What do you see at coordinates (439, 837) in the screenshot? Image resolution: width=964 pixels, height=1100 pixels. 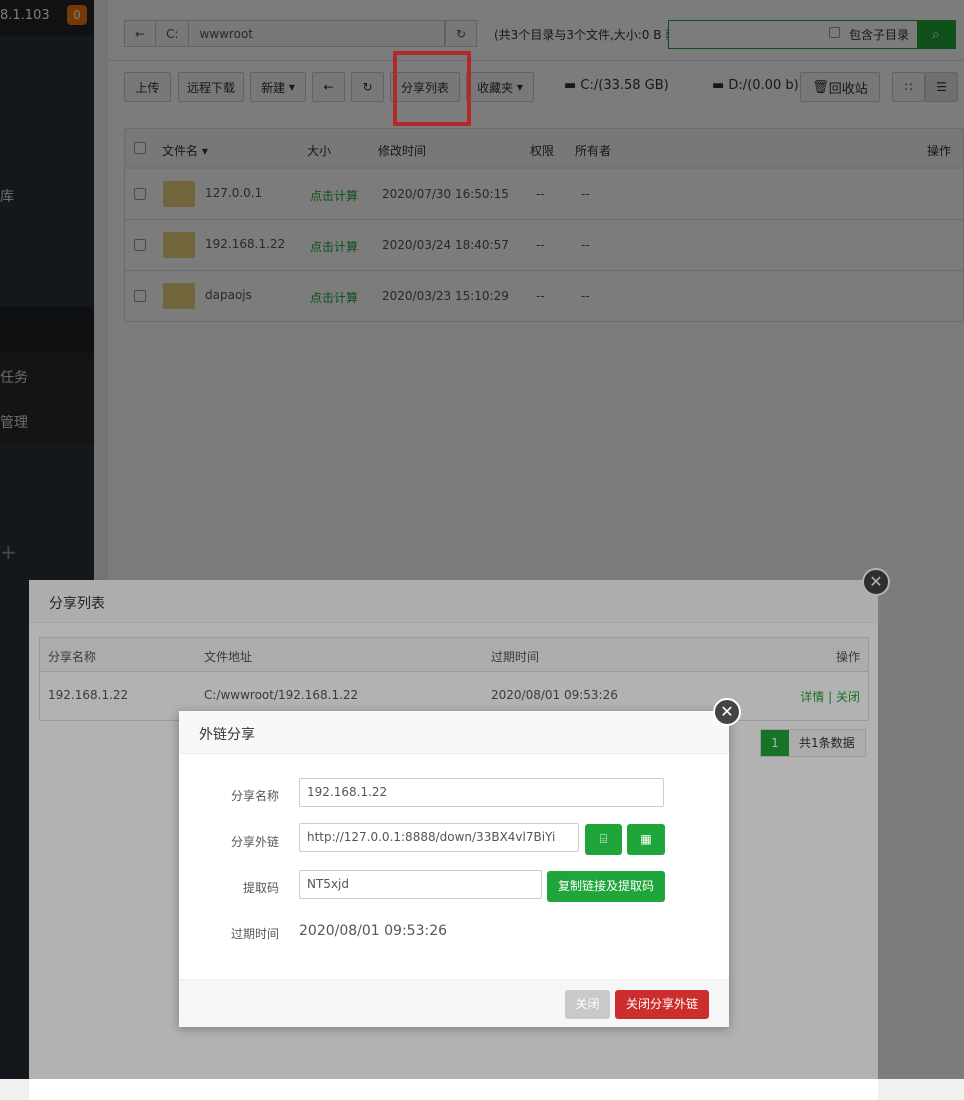 I see `share-link-input: http://127.0.0.1:8888/down/33BX4vl7BiYi` at bounding box center [439, 837].